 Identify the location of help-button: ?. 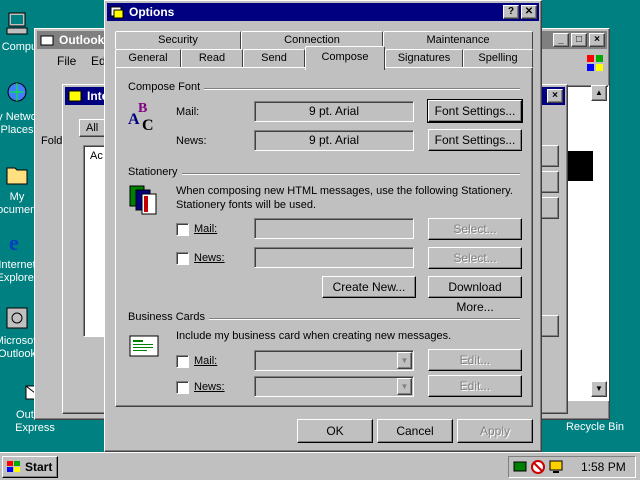
(511, 12).